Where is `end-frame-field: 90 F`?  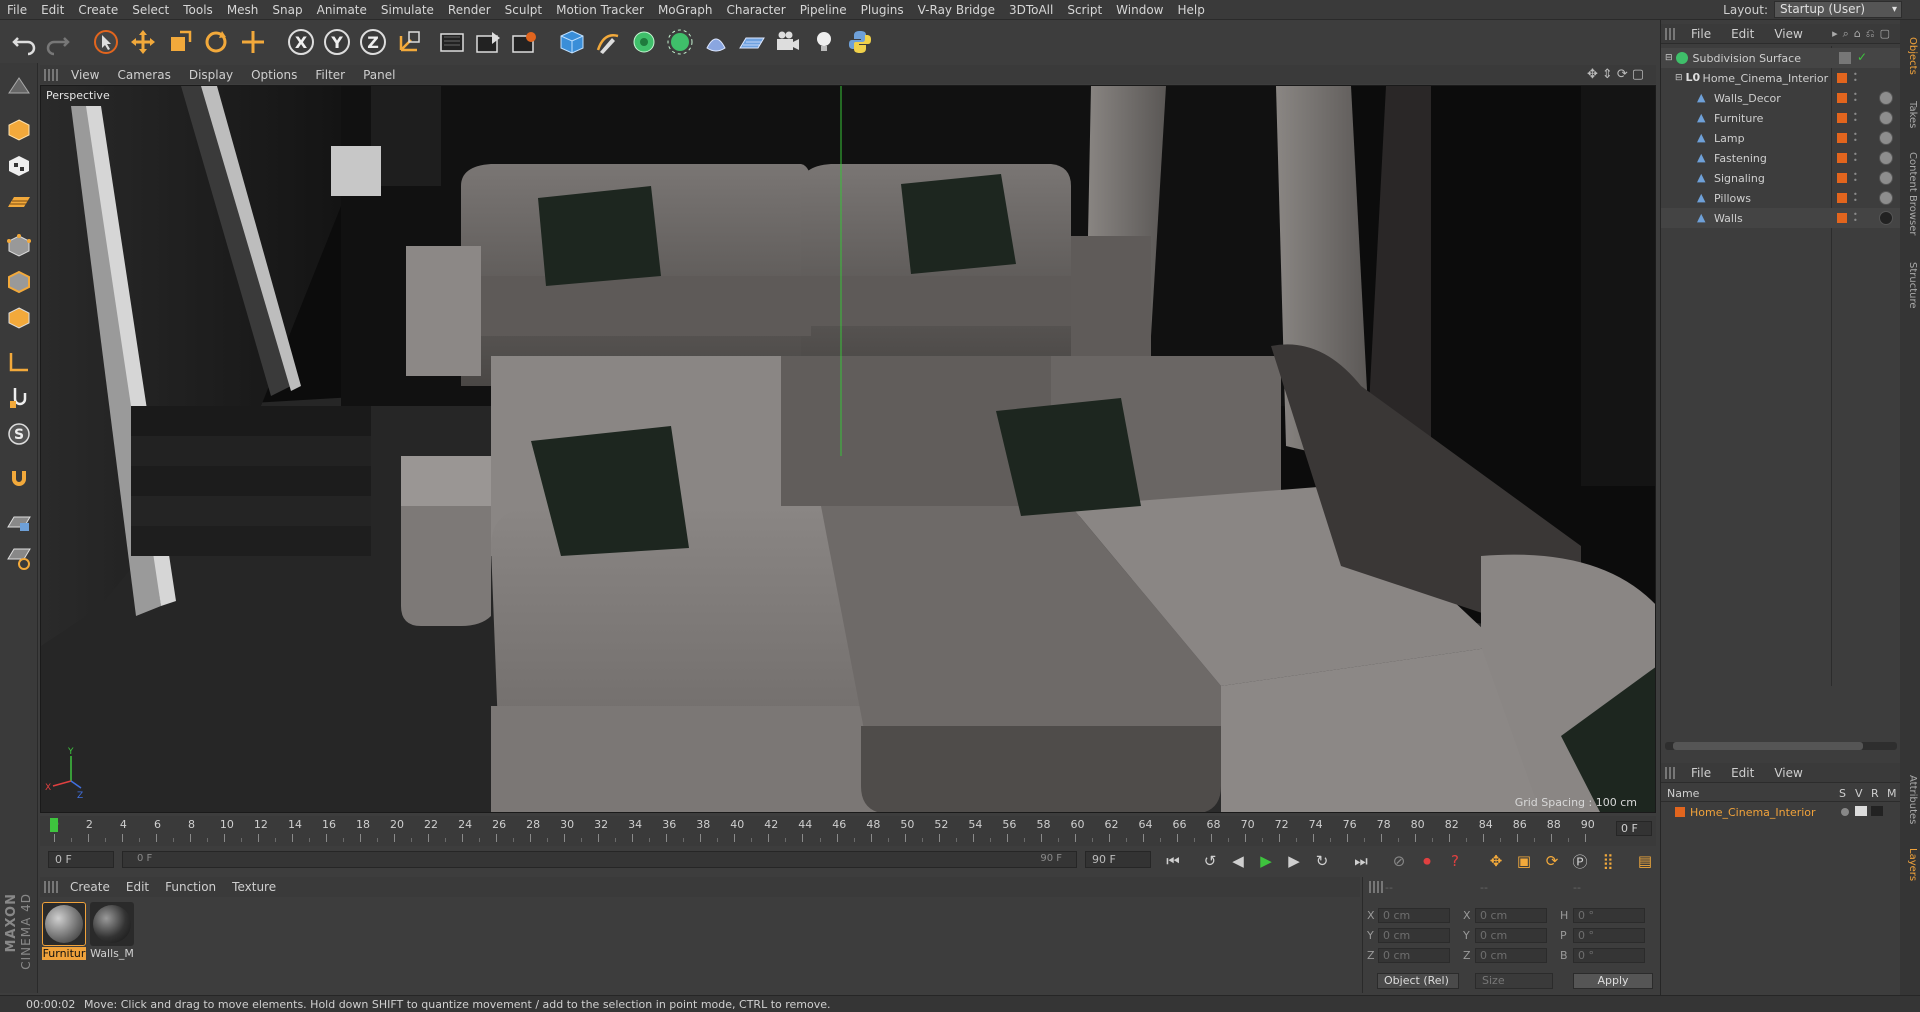
end-frame-field: 90 F is located at coordinates (1118, 859).